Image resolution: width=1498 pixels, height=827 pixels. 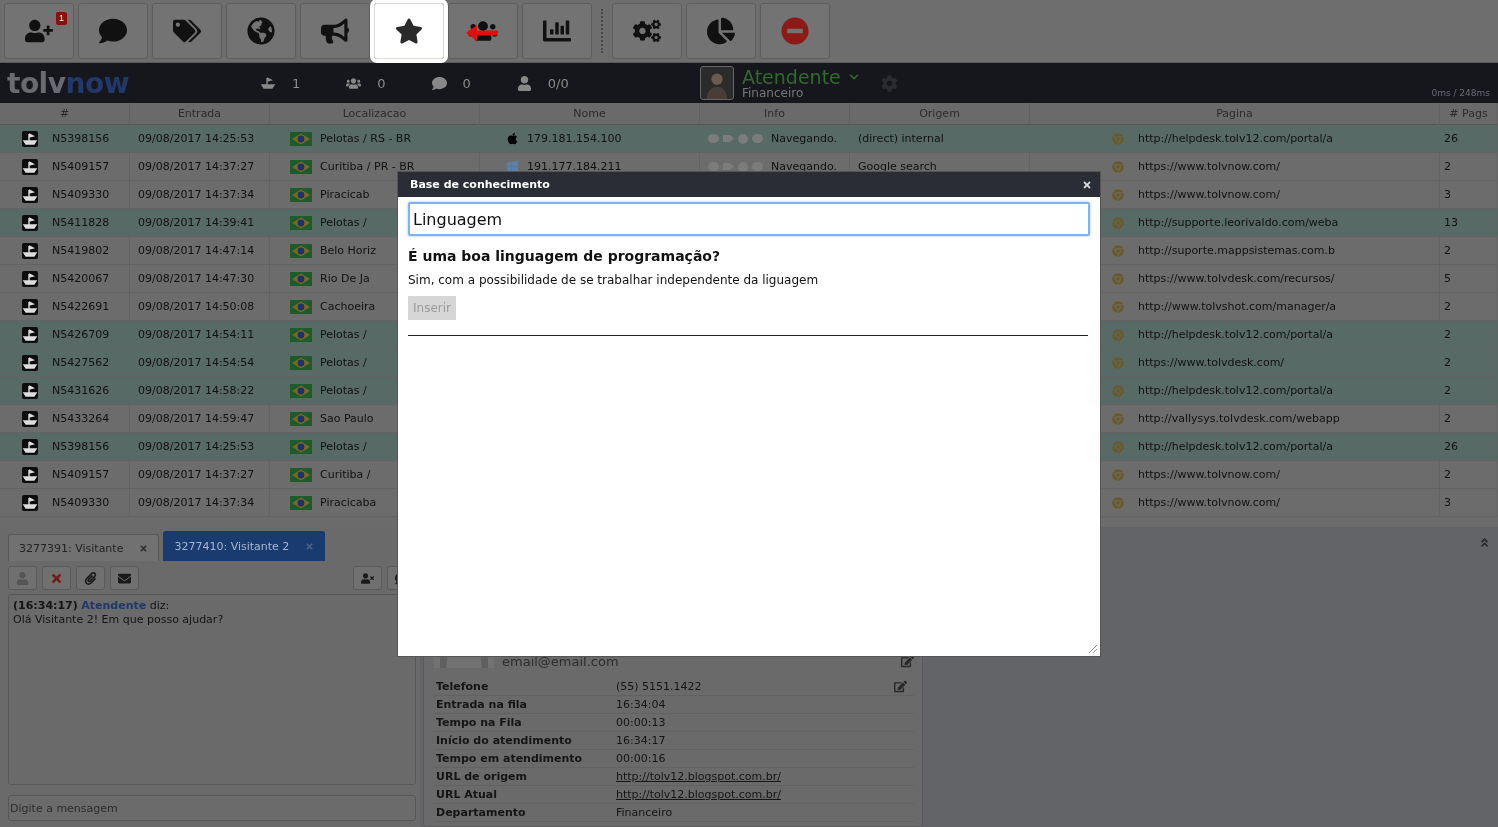 What do you see at coordinates (641, 704) in the screenshot?
I see `field-value: 16:34:04` at bounding box center [641, 704].